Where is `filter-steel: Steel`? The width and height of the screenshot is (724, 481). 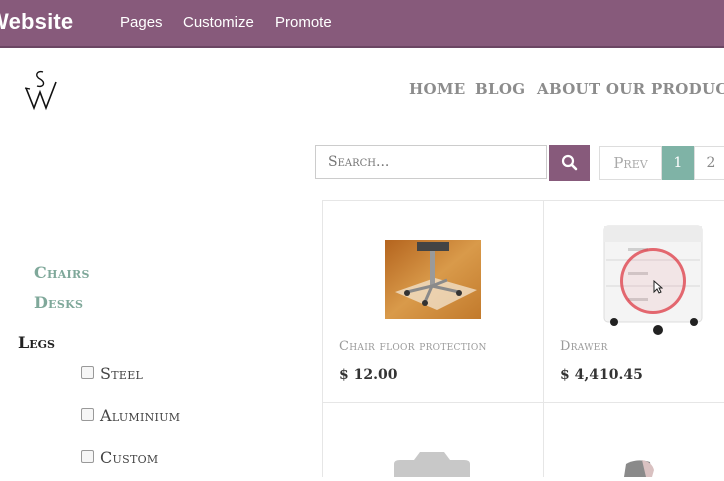
filter-steel: Steel is located at coordinates (112, 373).